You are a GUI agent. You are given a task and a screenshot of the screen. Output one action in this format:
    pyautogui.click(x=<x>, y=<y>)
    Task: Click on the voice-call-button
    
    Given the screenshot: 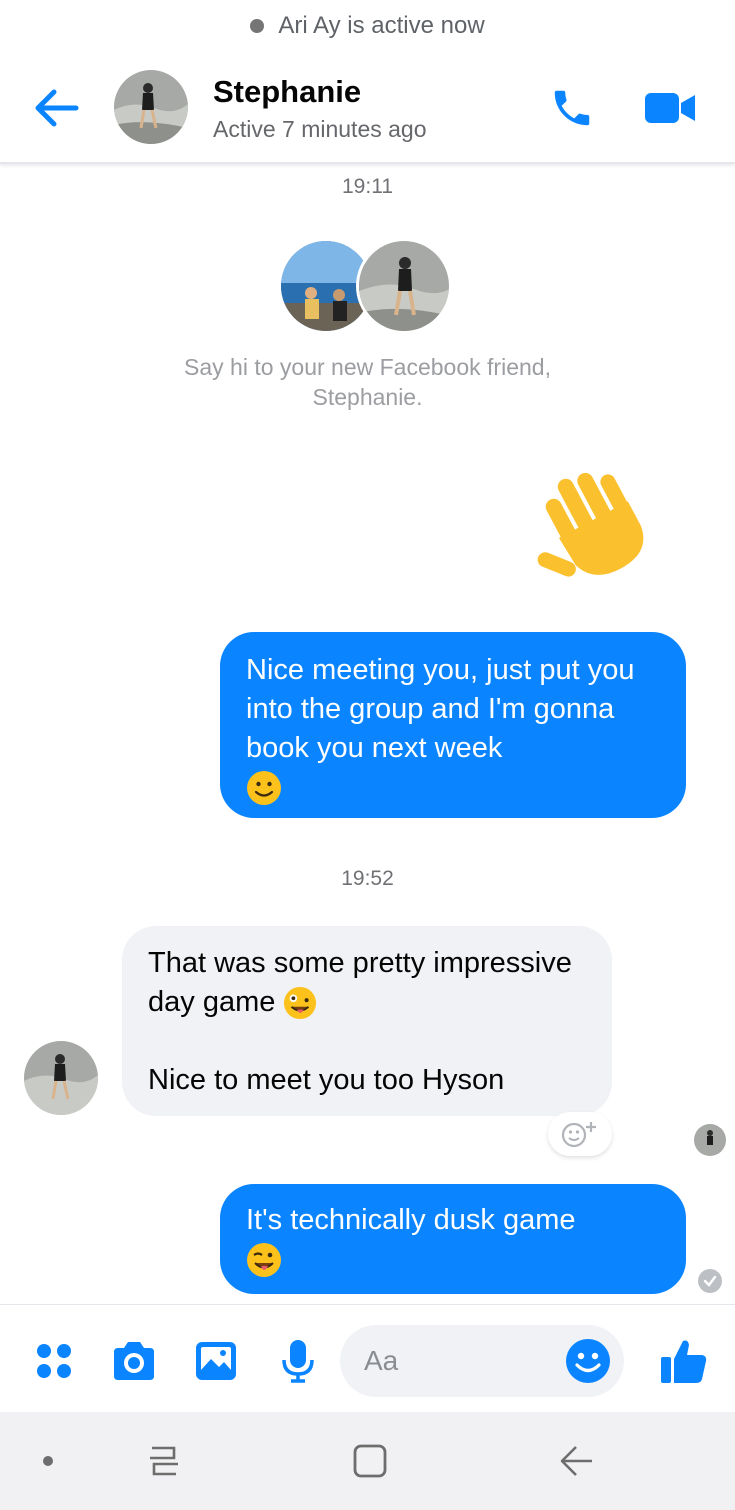 What is the action you would take?
    pyautogui.click(x=572, y=108)
    